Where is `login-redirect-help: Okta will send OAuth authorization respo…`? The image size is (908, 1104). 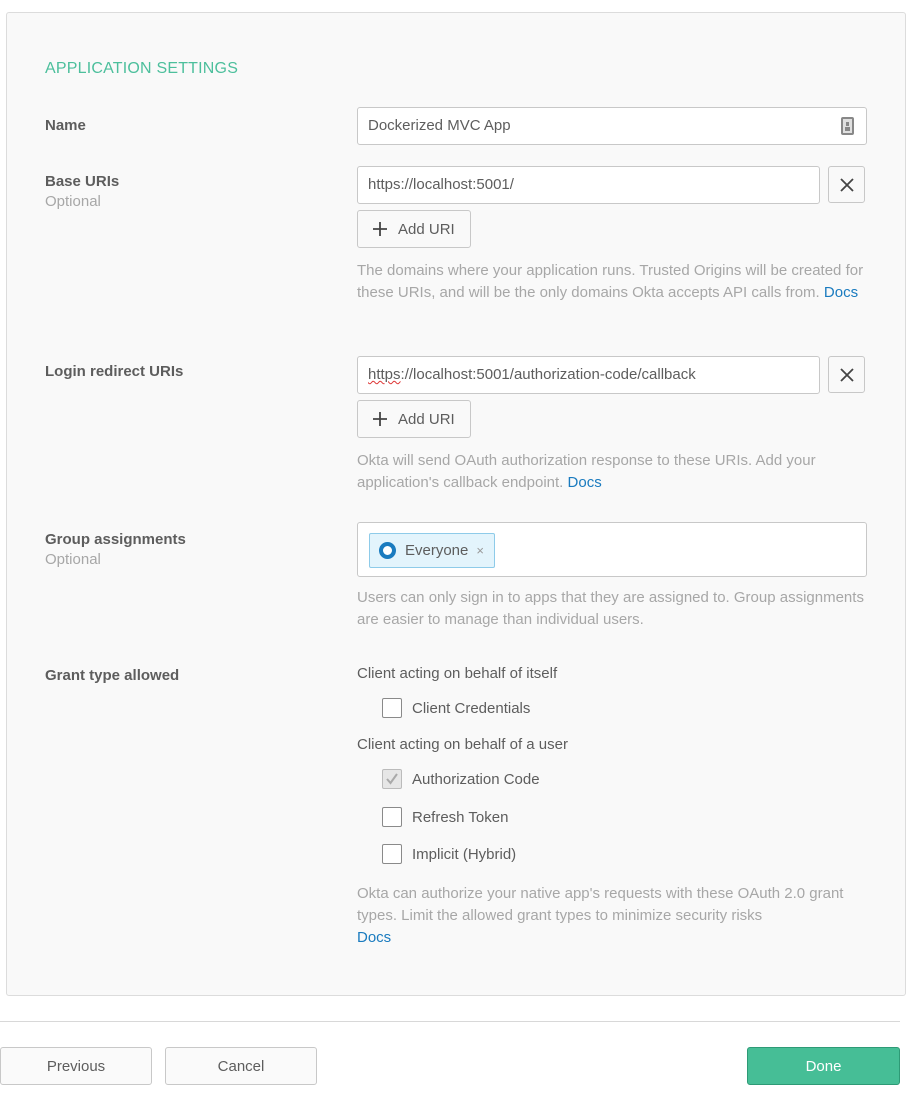
login-redirect-help: Okta will send OAuth authorization respo… is located at coordinates (612, 472).